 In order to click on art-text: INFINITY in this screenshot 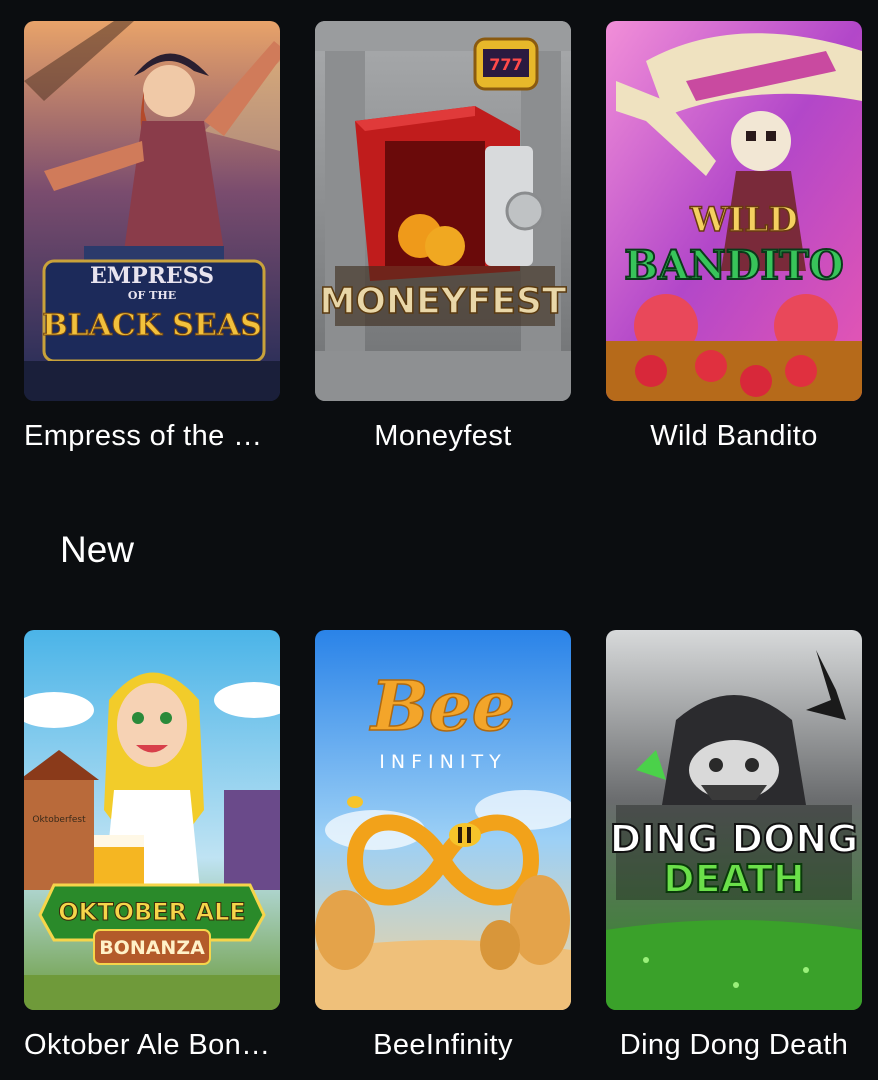, I will do `click(442, 762)`.